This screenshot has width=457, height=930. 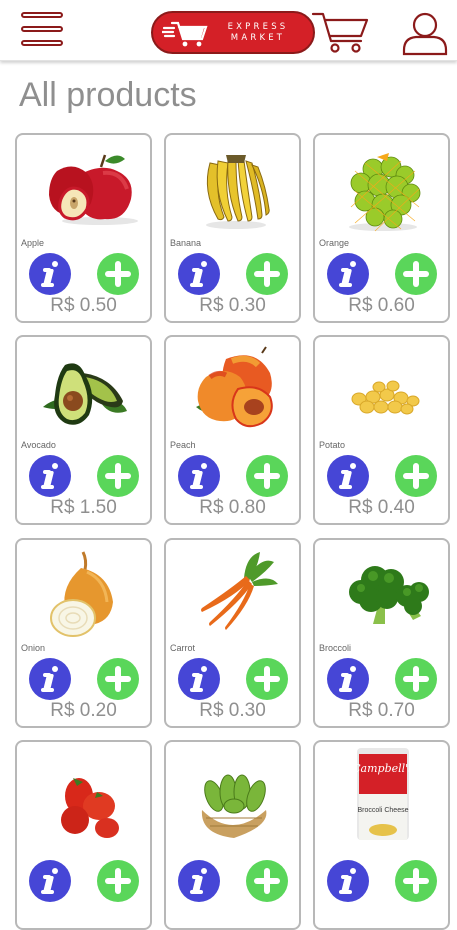 I want to click on product-name: Carrot, so click(x=183, y=648).